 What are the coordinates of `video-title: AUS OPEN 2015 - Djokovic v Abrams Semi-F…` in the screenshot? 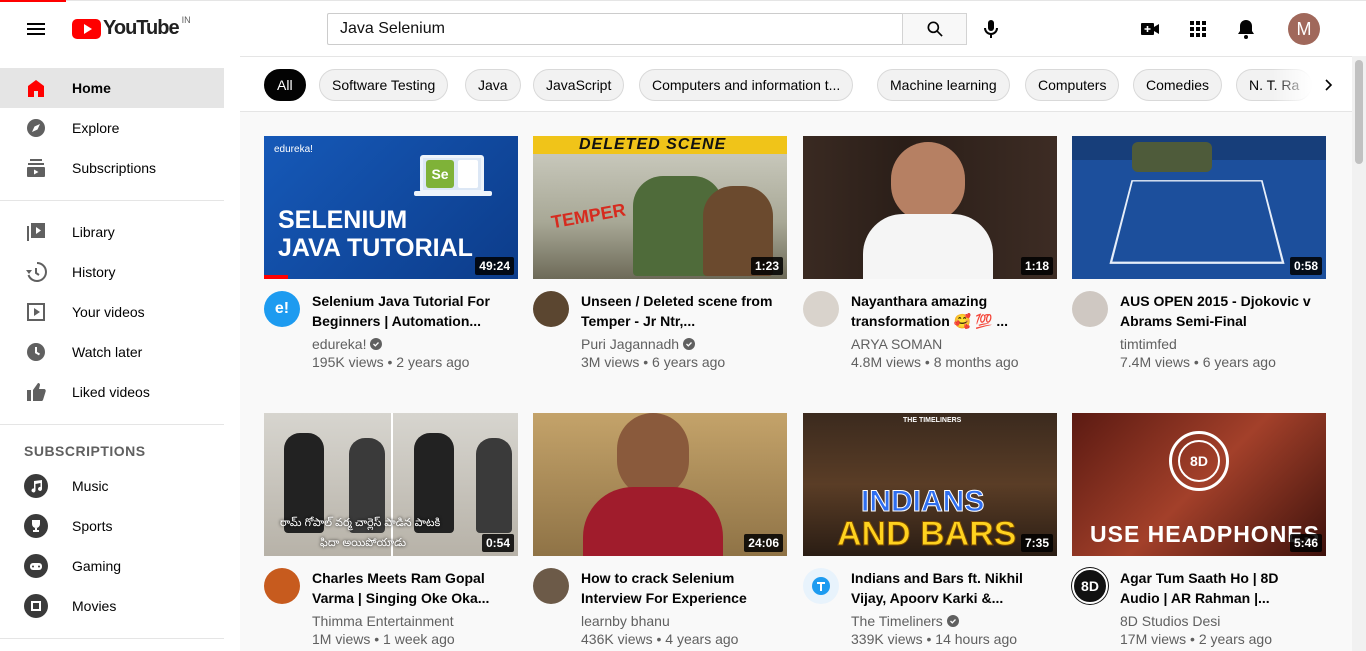 It's located at (1220, 311).